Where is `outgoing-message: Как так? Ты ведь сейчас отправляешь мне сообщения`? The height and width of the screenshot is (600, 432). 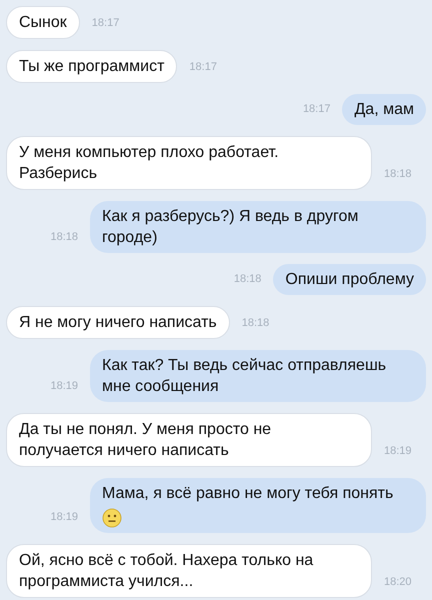 outgoing-message: Как так? Ты ведь сейчас отправляешь мне сообщения is located at coordinates (258, 376).